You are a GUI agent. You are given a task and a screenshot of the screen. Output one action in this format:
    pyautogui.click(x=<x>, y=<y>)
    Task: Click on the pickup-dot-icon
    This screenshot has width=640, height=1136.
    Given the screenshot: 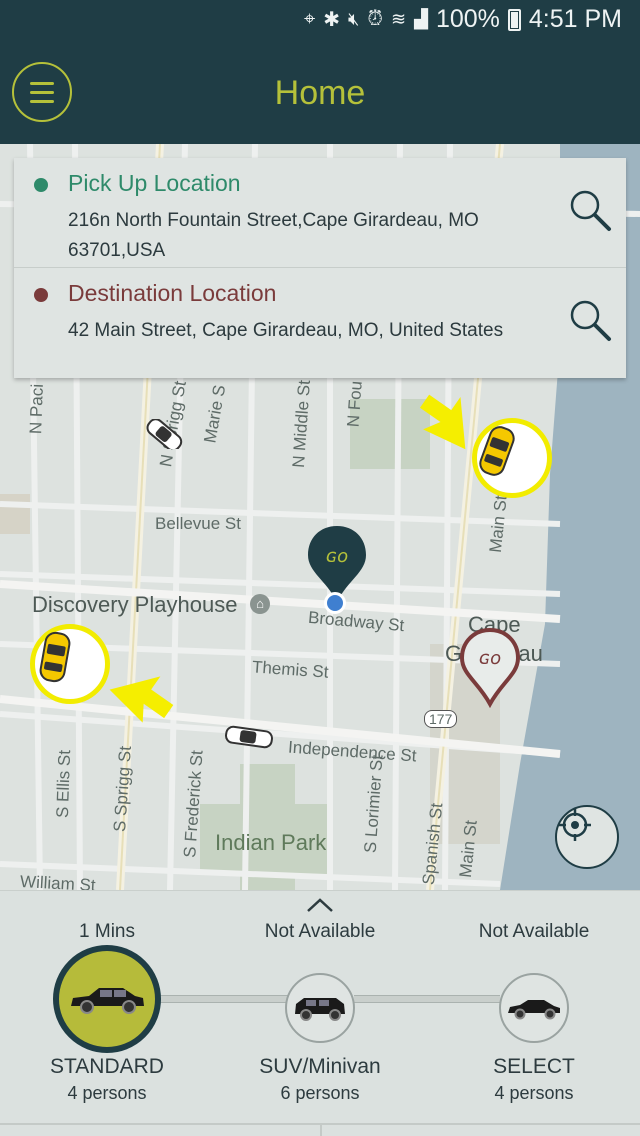 What is the action you would take?
    pyautogui.click(x=41, y=185)
    